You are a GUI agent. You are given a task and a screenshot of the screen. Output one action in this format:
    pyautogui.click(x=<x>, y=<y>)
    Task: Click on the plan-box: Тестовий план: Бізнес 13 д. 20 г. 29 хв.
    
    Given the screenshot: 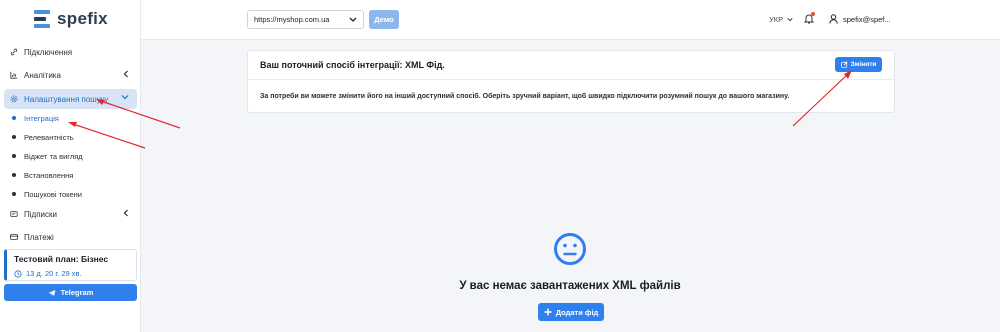 What is the action you would take?
    pyautogui.click(x=70, y=265)
    